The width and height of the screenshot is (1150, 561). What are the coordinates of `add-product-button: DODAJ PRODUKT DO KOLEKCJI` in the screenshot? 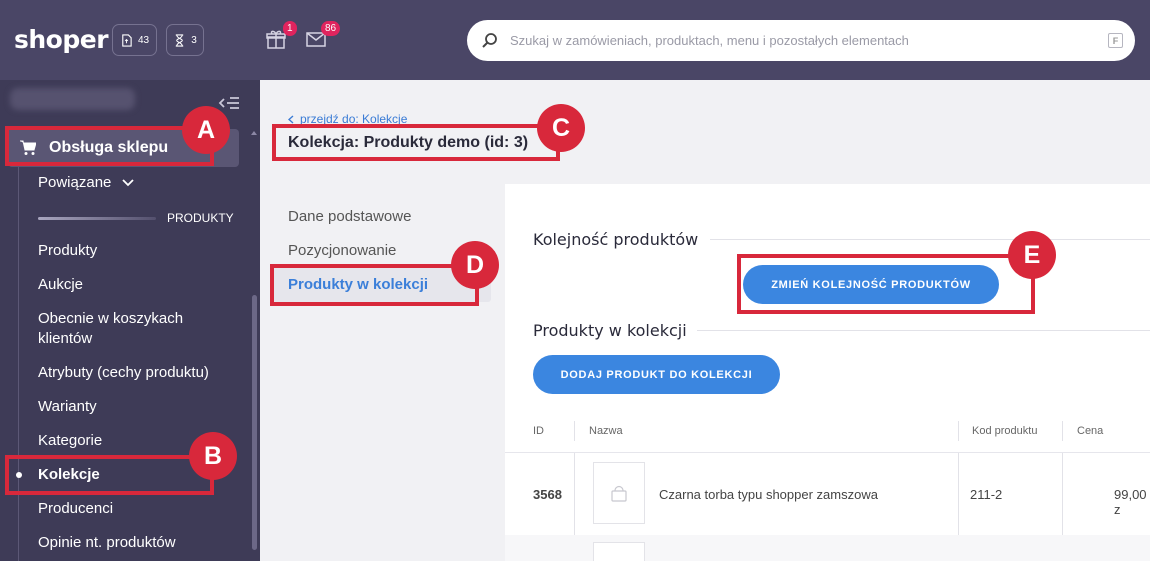 It's located at (656, 374).